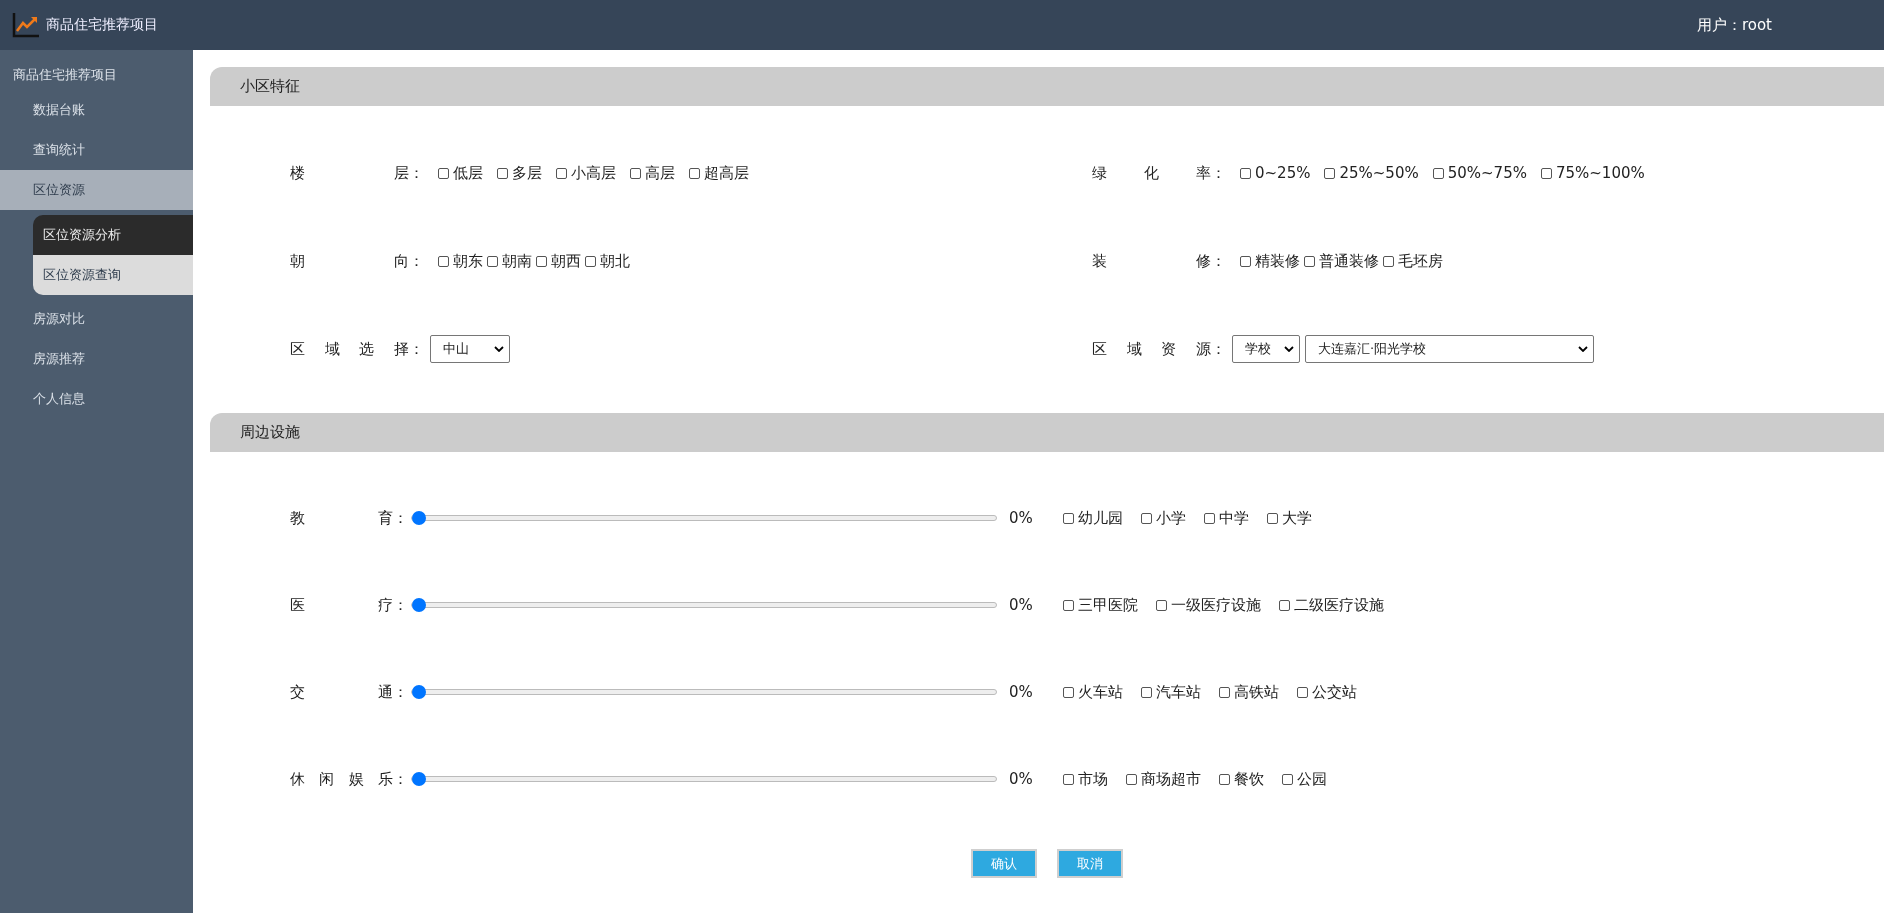 Image resolution: width=1884 pixels, height=913 pixels. What do you see at coordinates (1379, 173) in the screenshot?
I see `option-label: 25%~50%` at bounding box center [1379, 173].